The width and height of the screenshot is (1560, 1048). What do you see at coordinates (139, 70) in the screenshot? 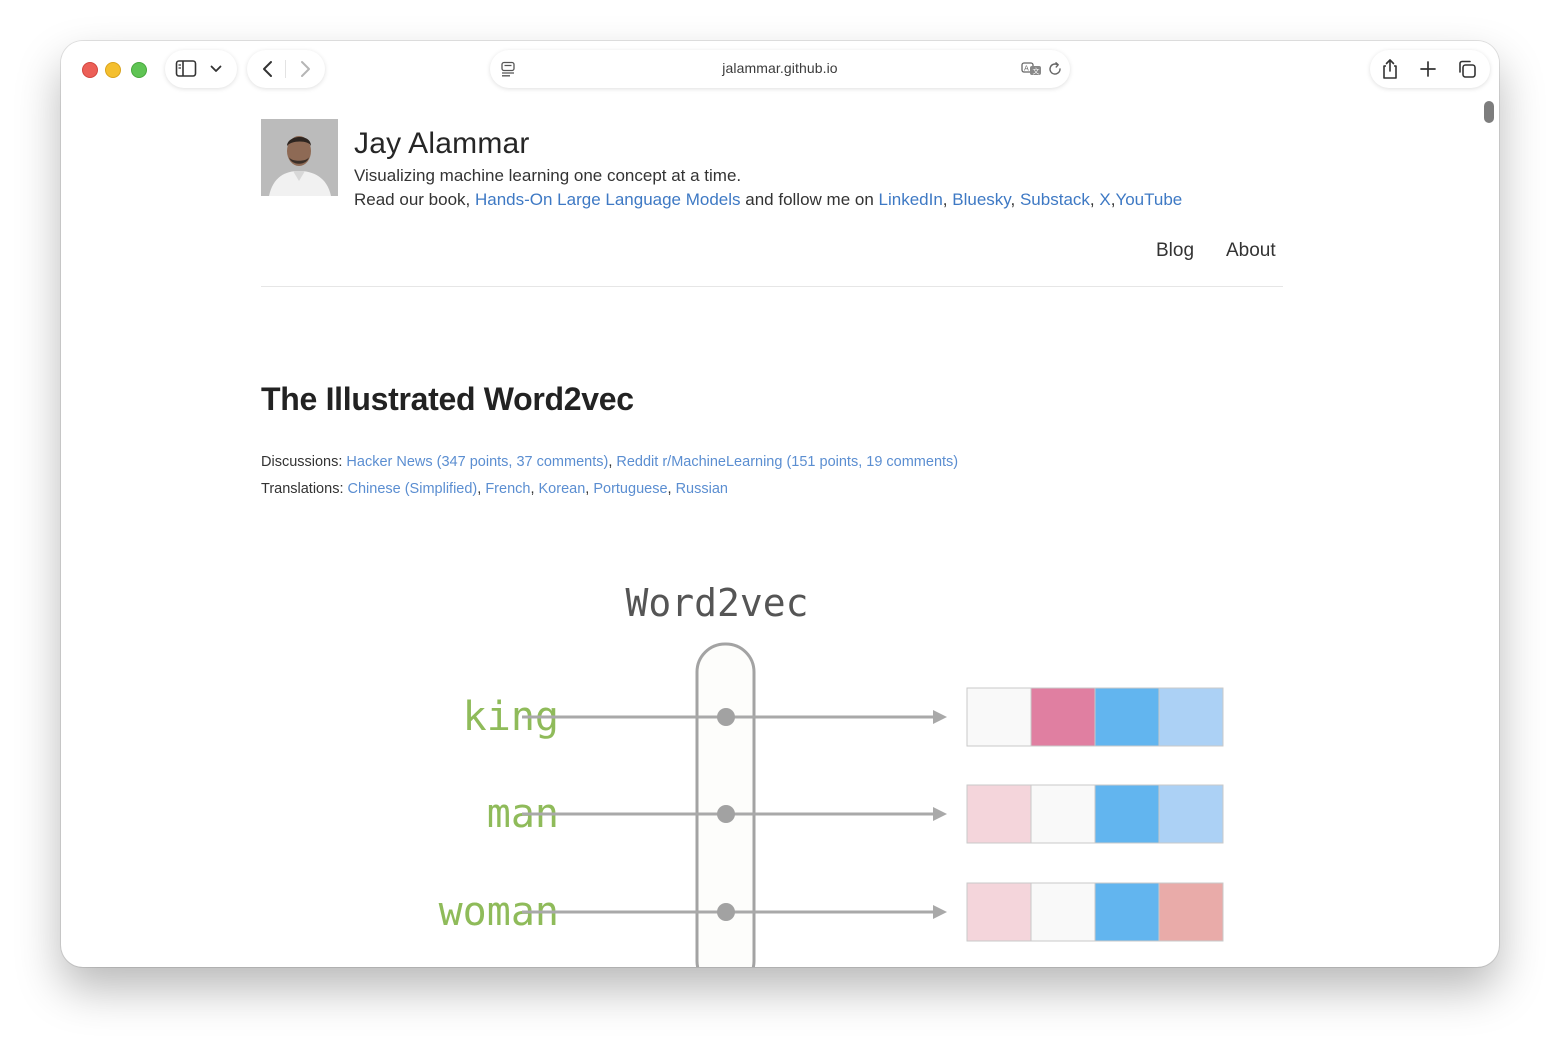
I see `zoom-window-button` at bounding box center [139, 70].